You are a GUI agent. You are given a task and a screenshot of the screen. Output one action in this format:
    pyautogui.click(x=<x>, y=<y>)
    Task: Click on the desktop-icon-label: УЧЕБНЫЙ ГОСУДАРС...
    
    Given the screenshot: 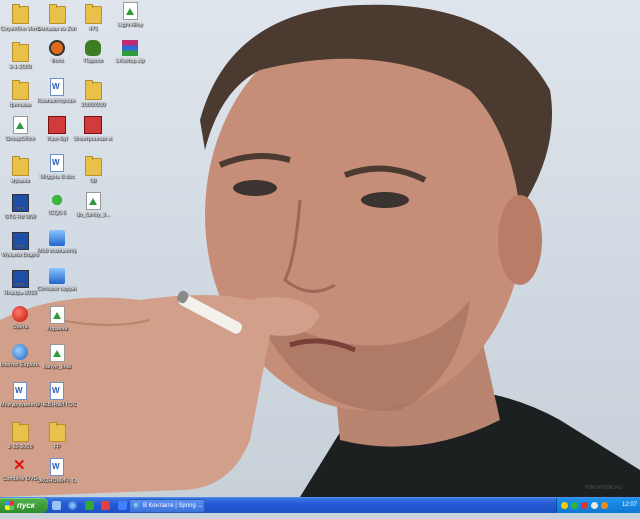 What is the action you would take?
    pyautogui.click(x=57, y=405)
    